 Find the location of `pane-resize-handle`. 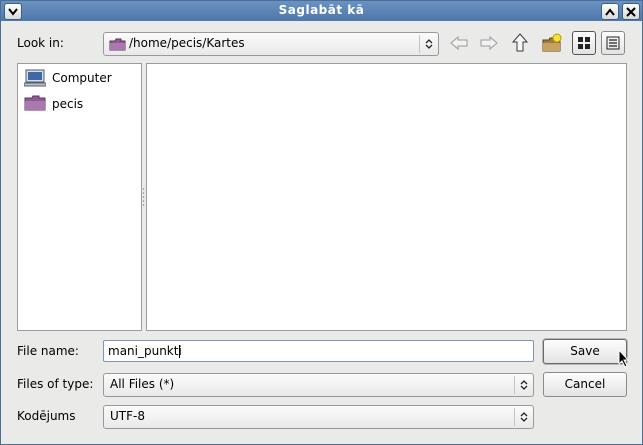

pane-resize-handle is located at coordinates (143, 197).